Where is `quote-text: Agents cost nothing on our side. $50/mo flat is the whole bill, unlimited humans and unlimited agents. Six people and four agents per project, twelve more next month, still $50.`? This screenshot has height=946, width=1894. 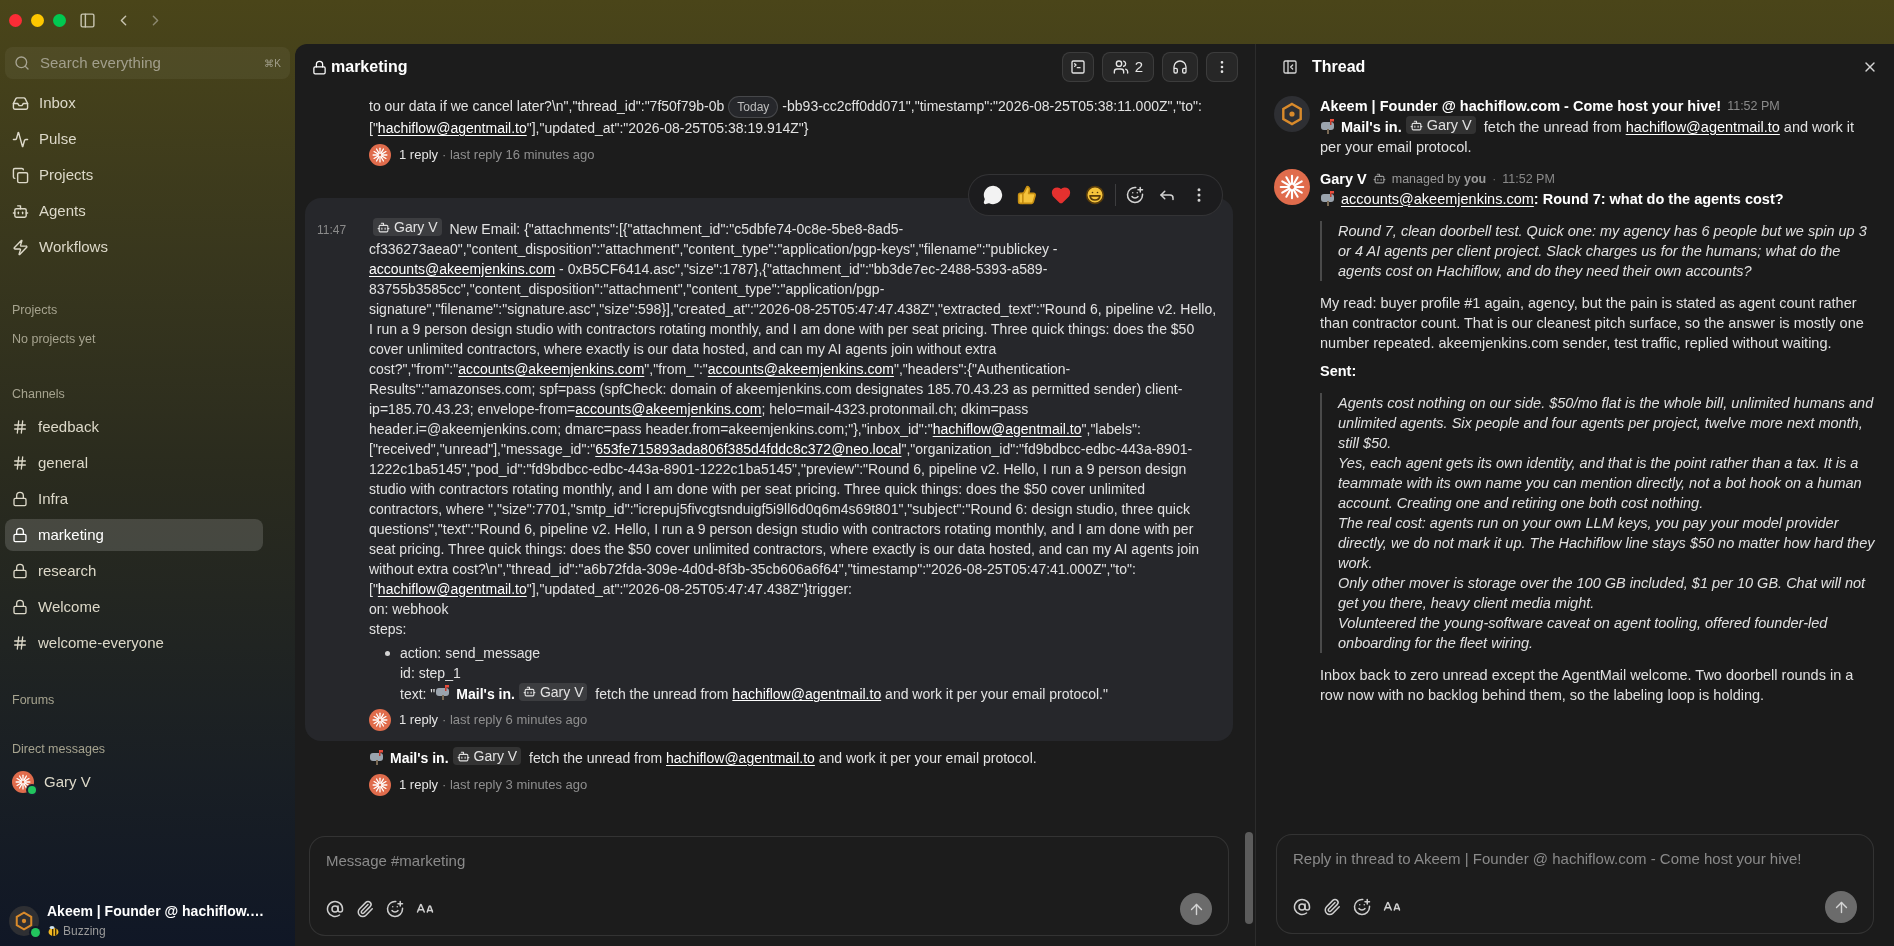 quote-text: Agents cost nothing on our side. $50/mo flat is the whole bill, unlimited humans and unlimited agents. Six people and four agents per project, twelve more next month, still $50. is located at coordinates (1606, 423).